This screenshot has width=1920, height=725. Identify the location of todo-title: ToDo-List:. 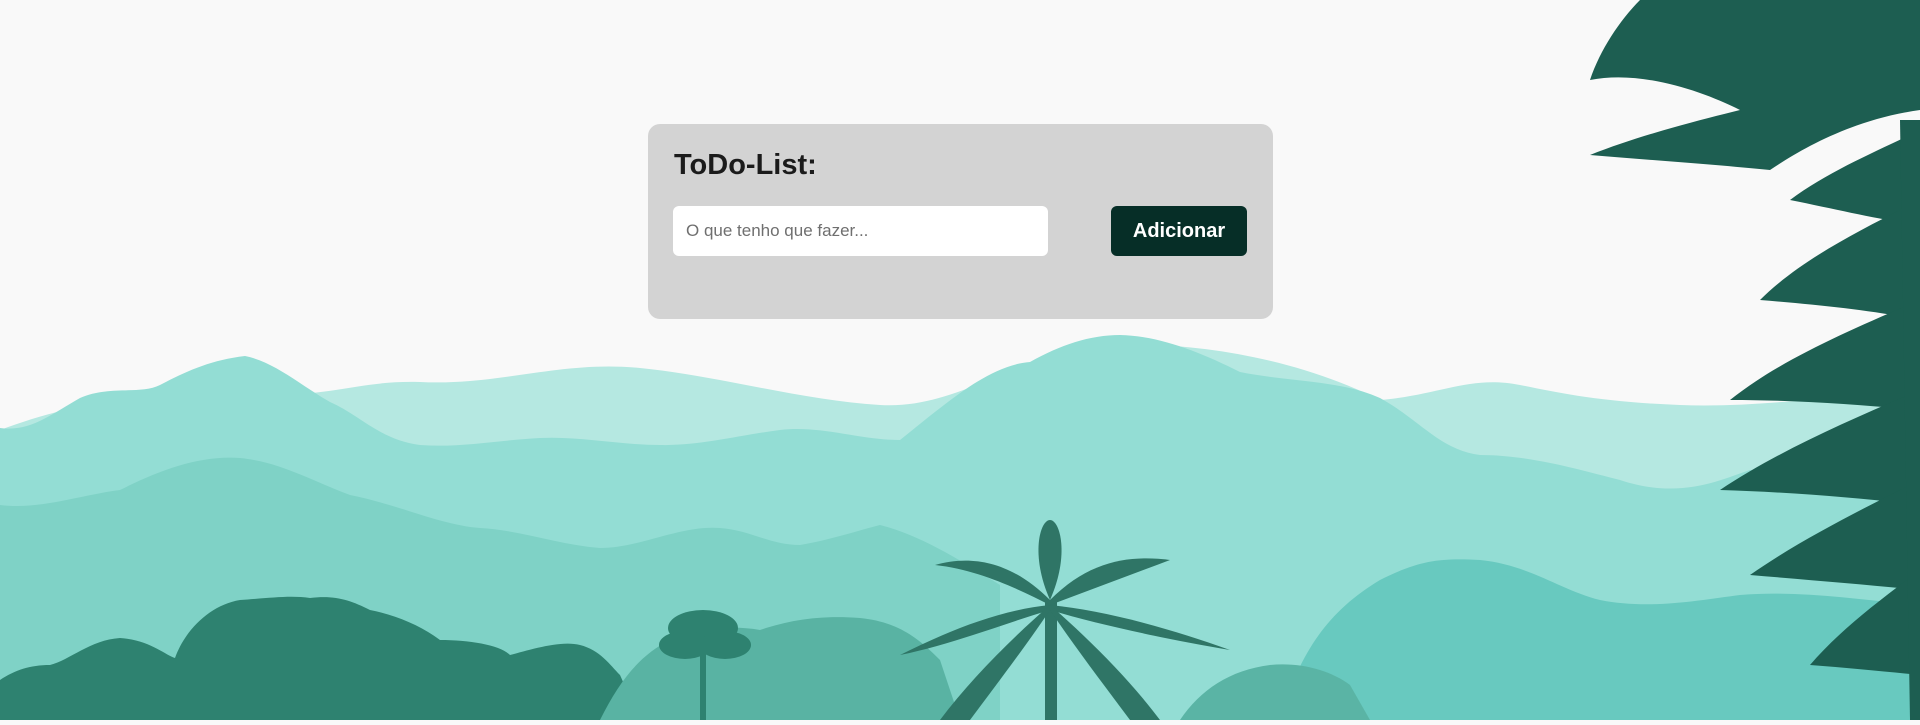
(745, 165).